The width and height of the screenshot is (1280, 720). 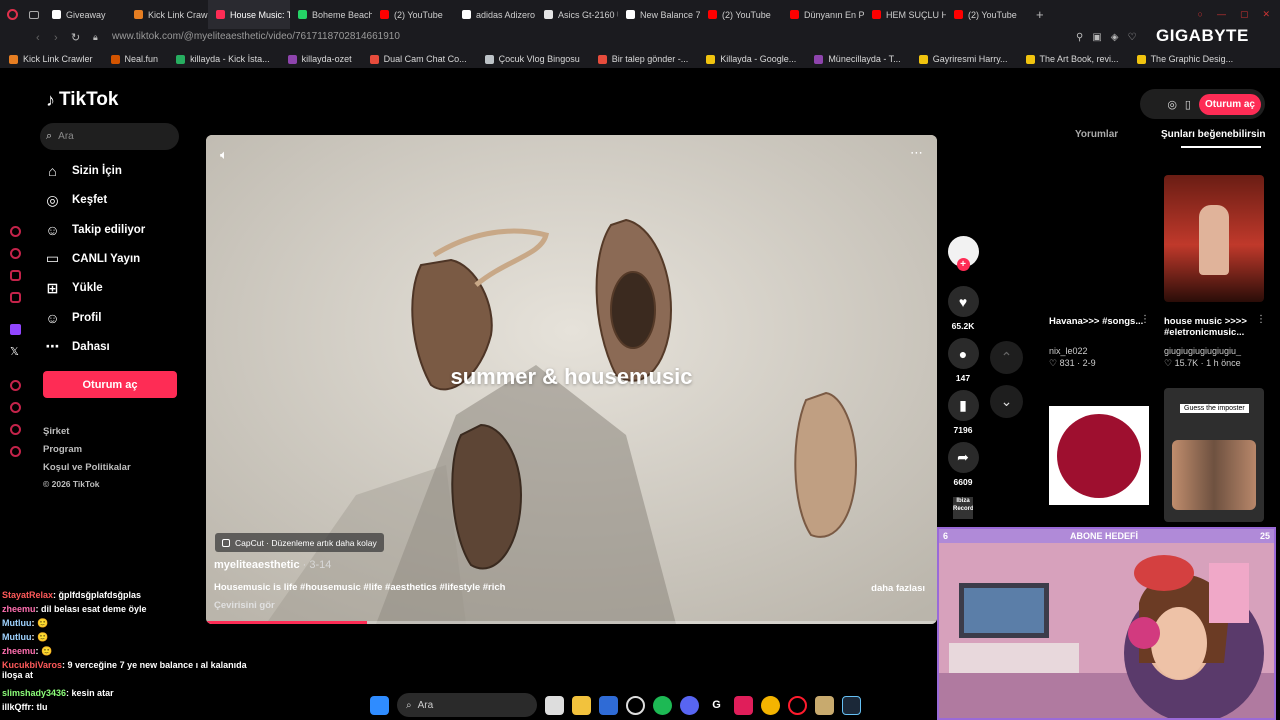 What do you see at coordinates (1200, 14) in the screenshot?
I see `search-tabs-icon: ○` at bounding box center [1200, 14].